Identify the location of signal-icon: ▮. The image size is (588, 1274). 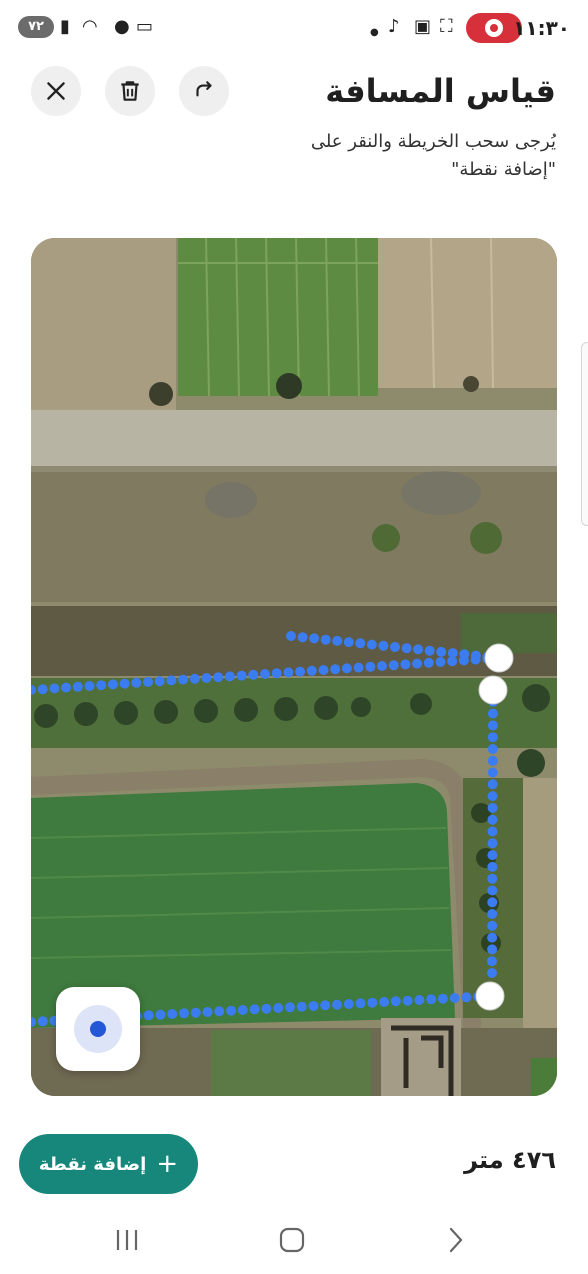
(65, 26).